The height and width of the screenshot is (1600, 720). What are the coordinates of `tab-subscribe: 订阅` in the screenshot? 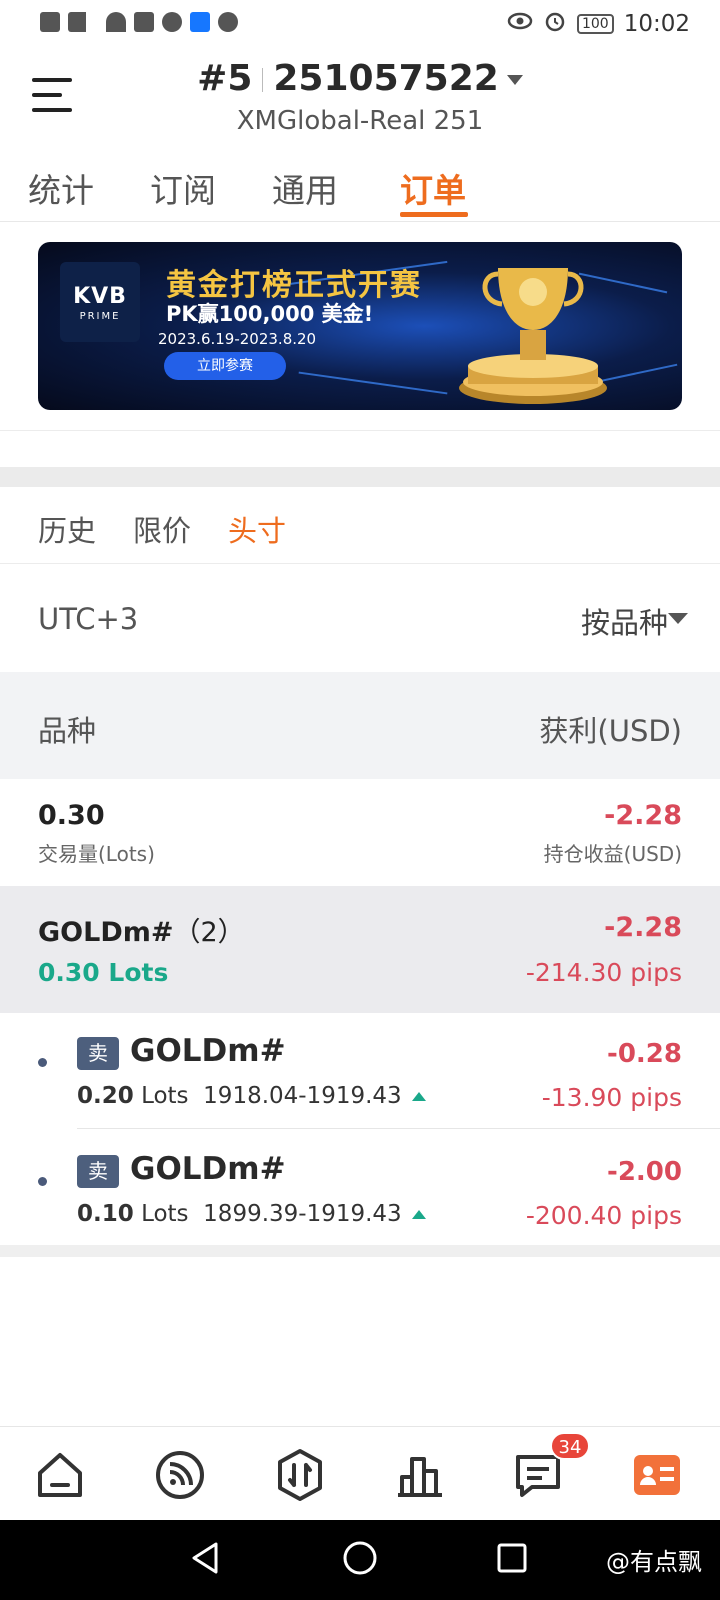 It's located at (183, 188).